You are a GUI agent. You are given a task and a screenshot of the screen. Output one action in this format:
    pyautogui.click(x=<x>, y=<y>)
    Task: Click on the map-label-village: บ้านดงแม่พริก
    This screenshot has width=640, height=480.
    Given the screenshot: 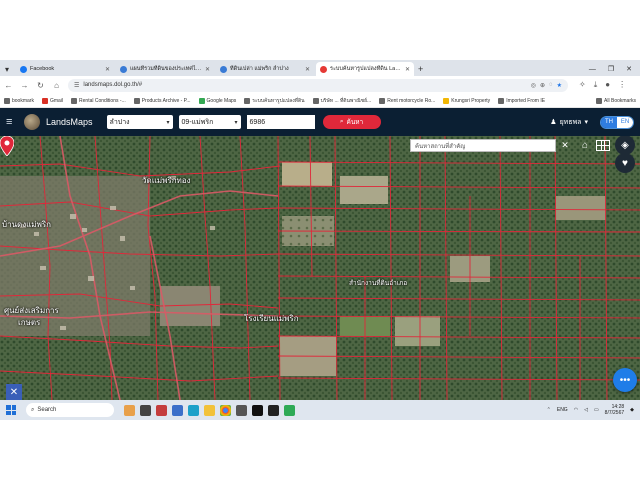 What is the action you would take?
    pyautogui.click(x=26, y=224)
    